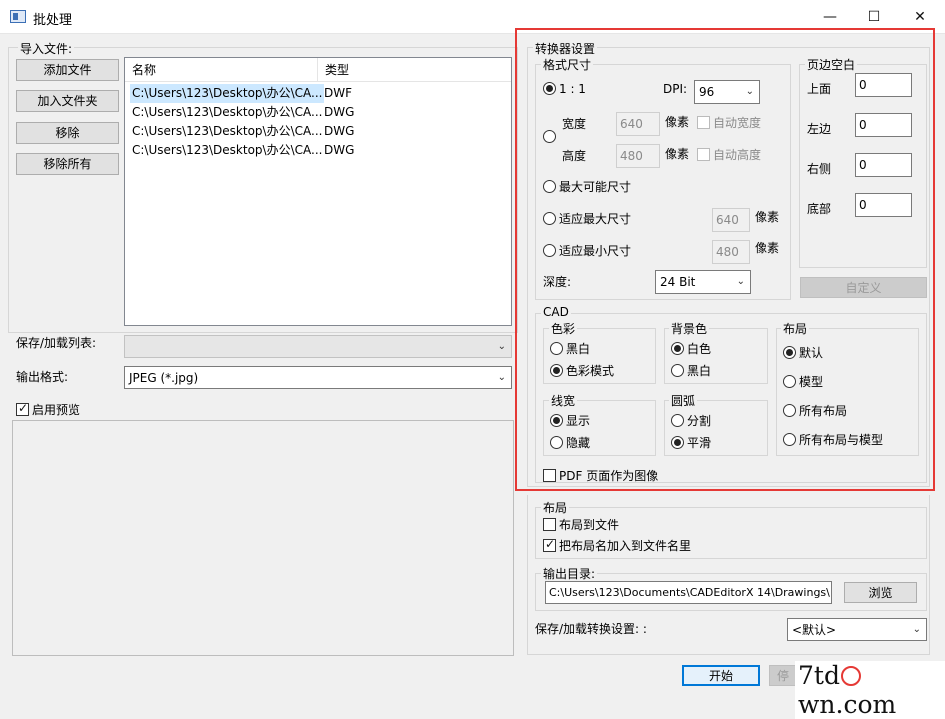 The height and width of the screenshot is (719, 945). What do you see at coordinates (67, 101) in the screenshot?
I see `add-folder-button: 加入文件夹` at bounding box center [67, 101].